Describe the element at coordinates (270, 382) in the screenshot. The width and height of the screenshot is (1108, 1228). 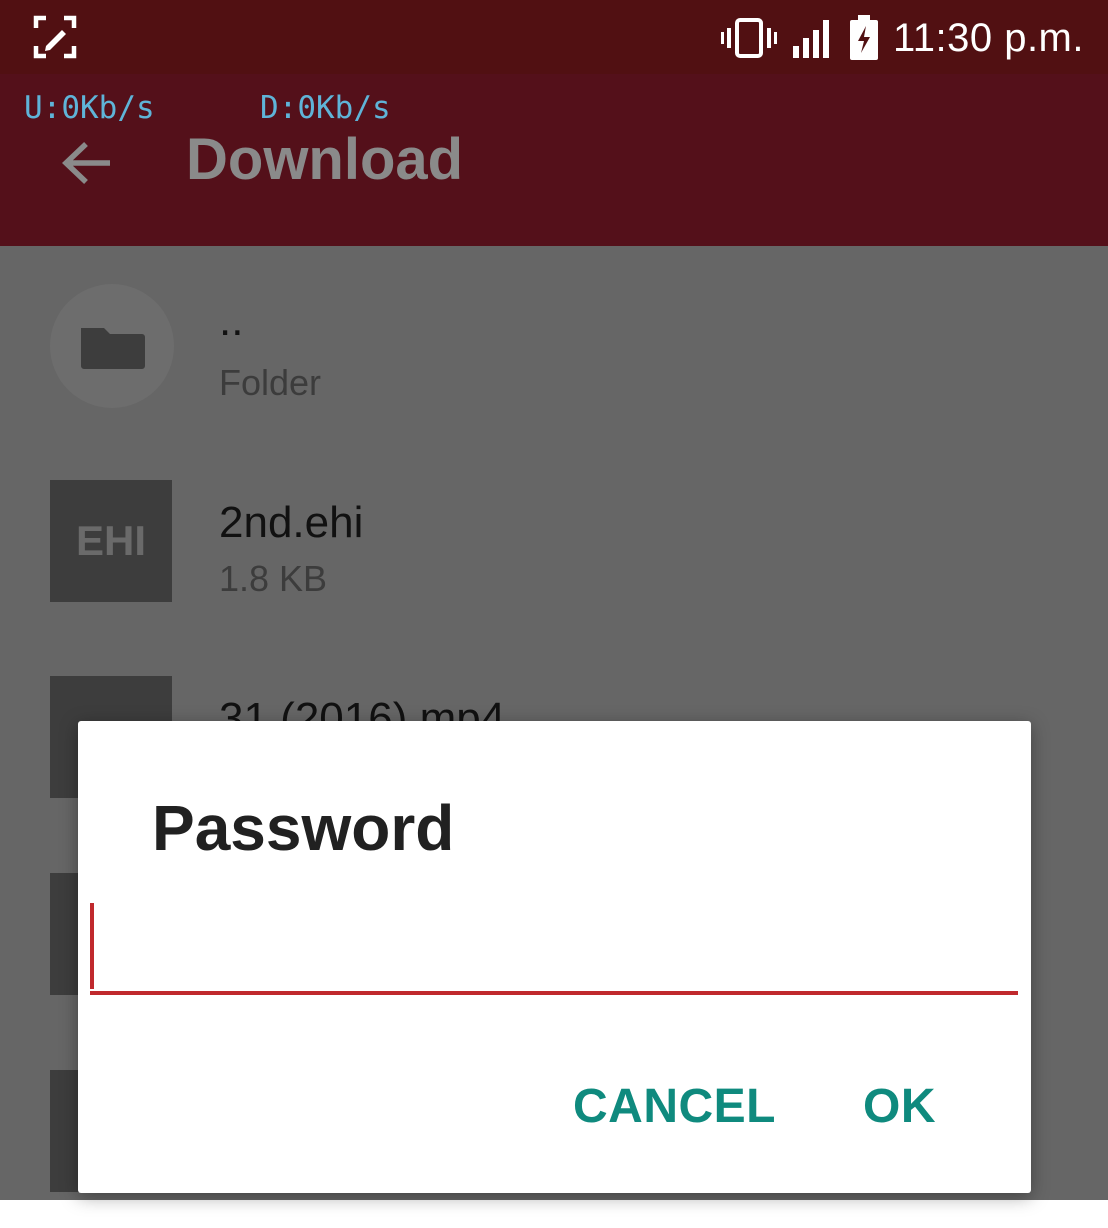
I see `file-meta: Folder` at that location.